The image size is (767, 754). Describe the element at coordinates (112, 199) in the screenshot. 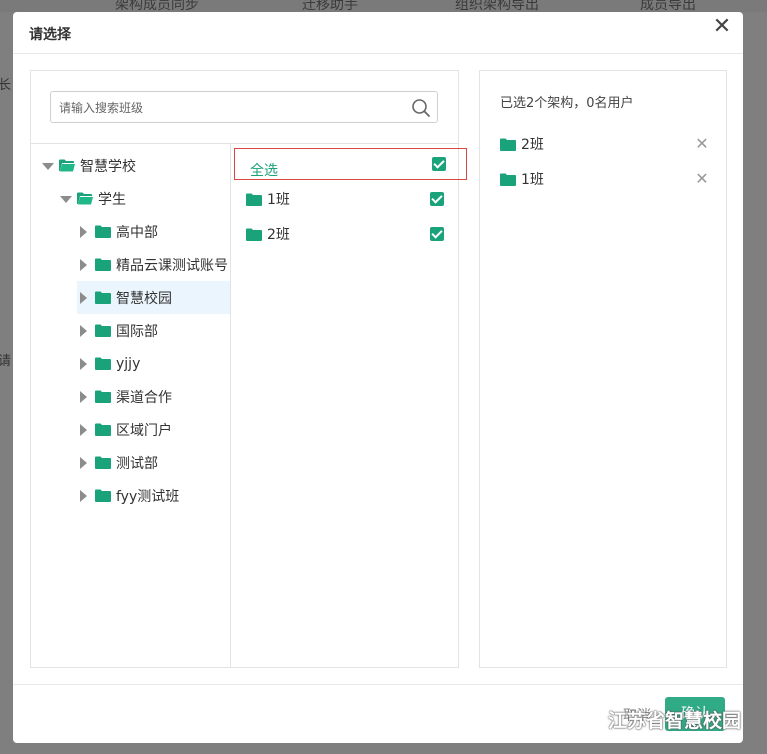

I see `tree-node-label: 学生` at that location.